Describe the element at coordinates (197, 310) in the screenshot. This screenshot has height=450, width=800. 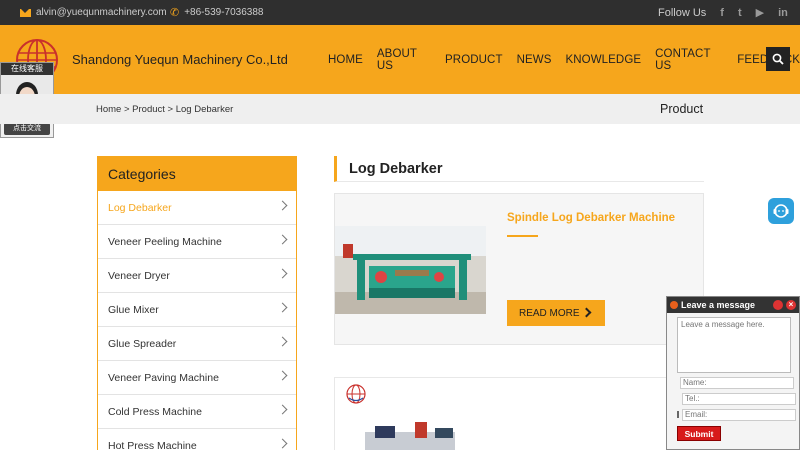
I see `category-item-glue-mixer: Glue Mixer` at that location.